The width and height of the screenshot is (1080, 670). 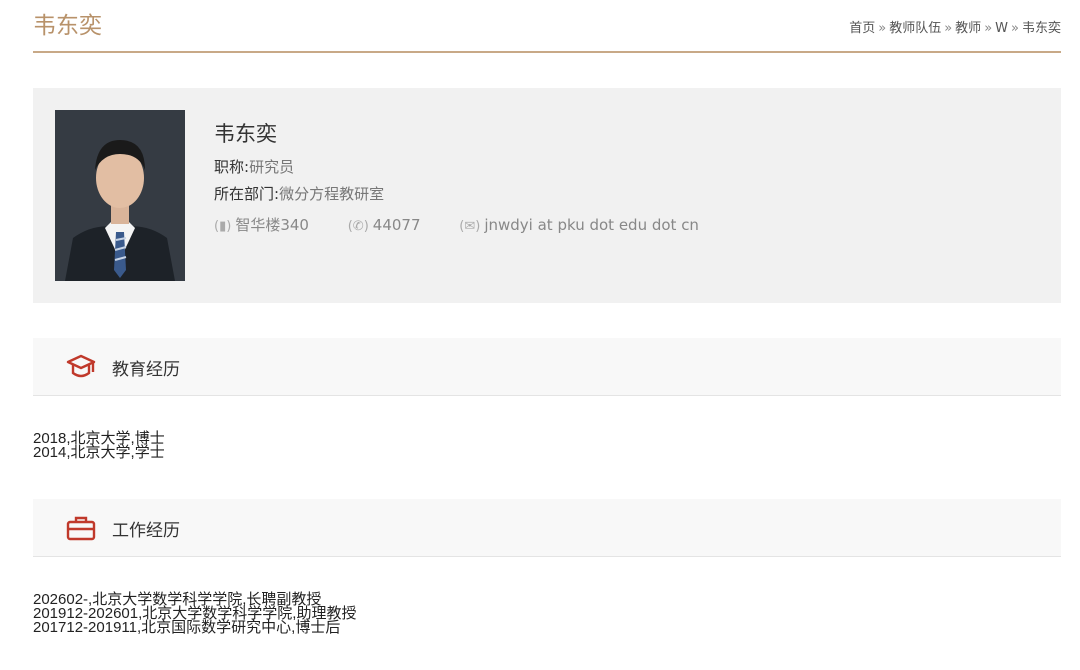 What do you see at coordinates (245, 134) in the screenshot?
I see `profile-name: 韦东奕` at bounding box center [245, 134].